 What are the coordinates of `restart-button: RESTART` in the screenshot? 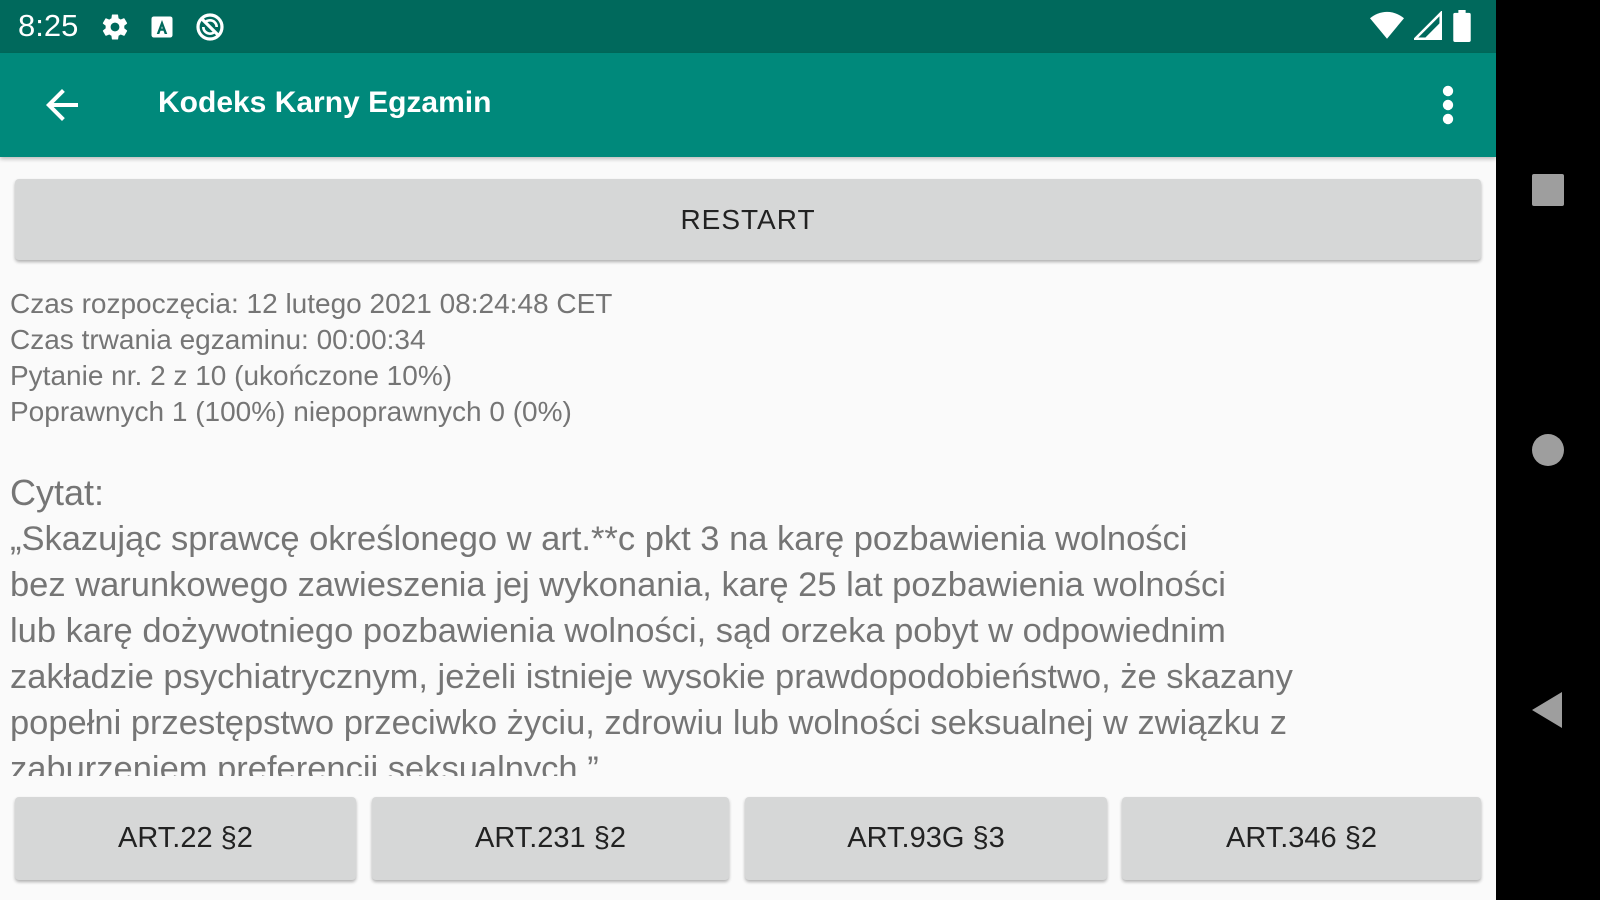 It's located at (748, 219).